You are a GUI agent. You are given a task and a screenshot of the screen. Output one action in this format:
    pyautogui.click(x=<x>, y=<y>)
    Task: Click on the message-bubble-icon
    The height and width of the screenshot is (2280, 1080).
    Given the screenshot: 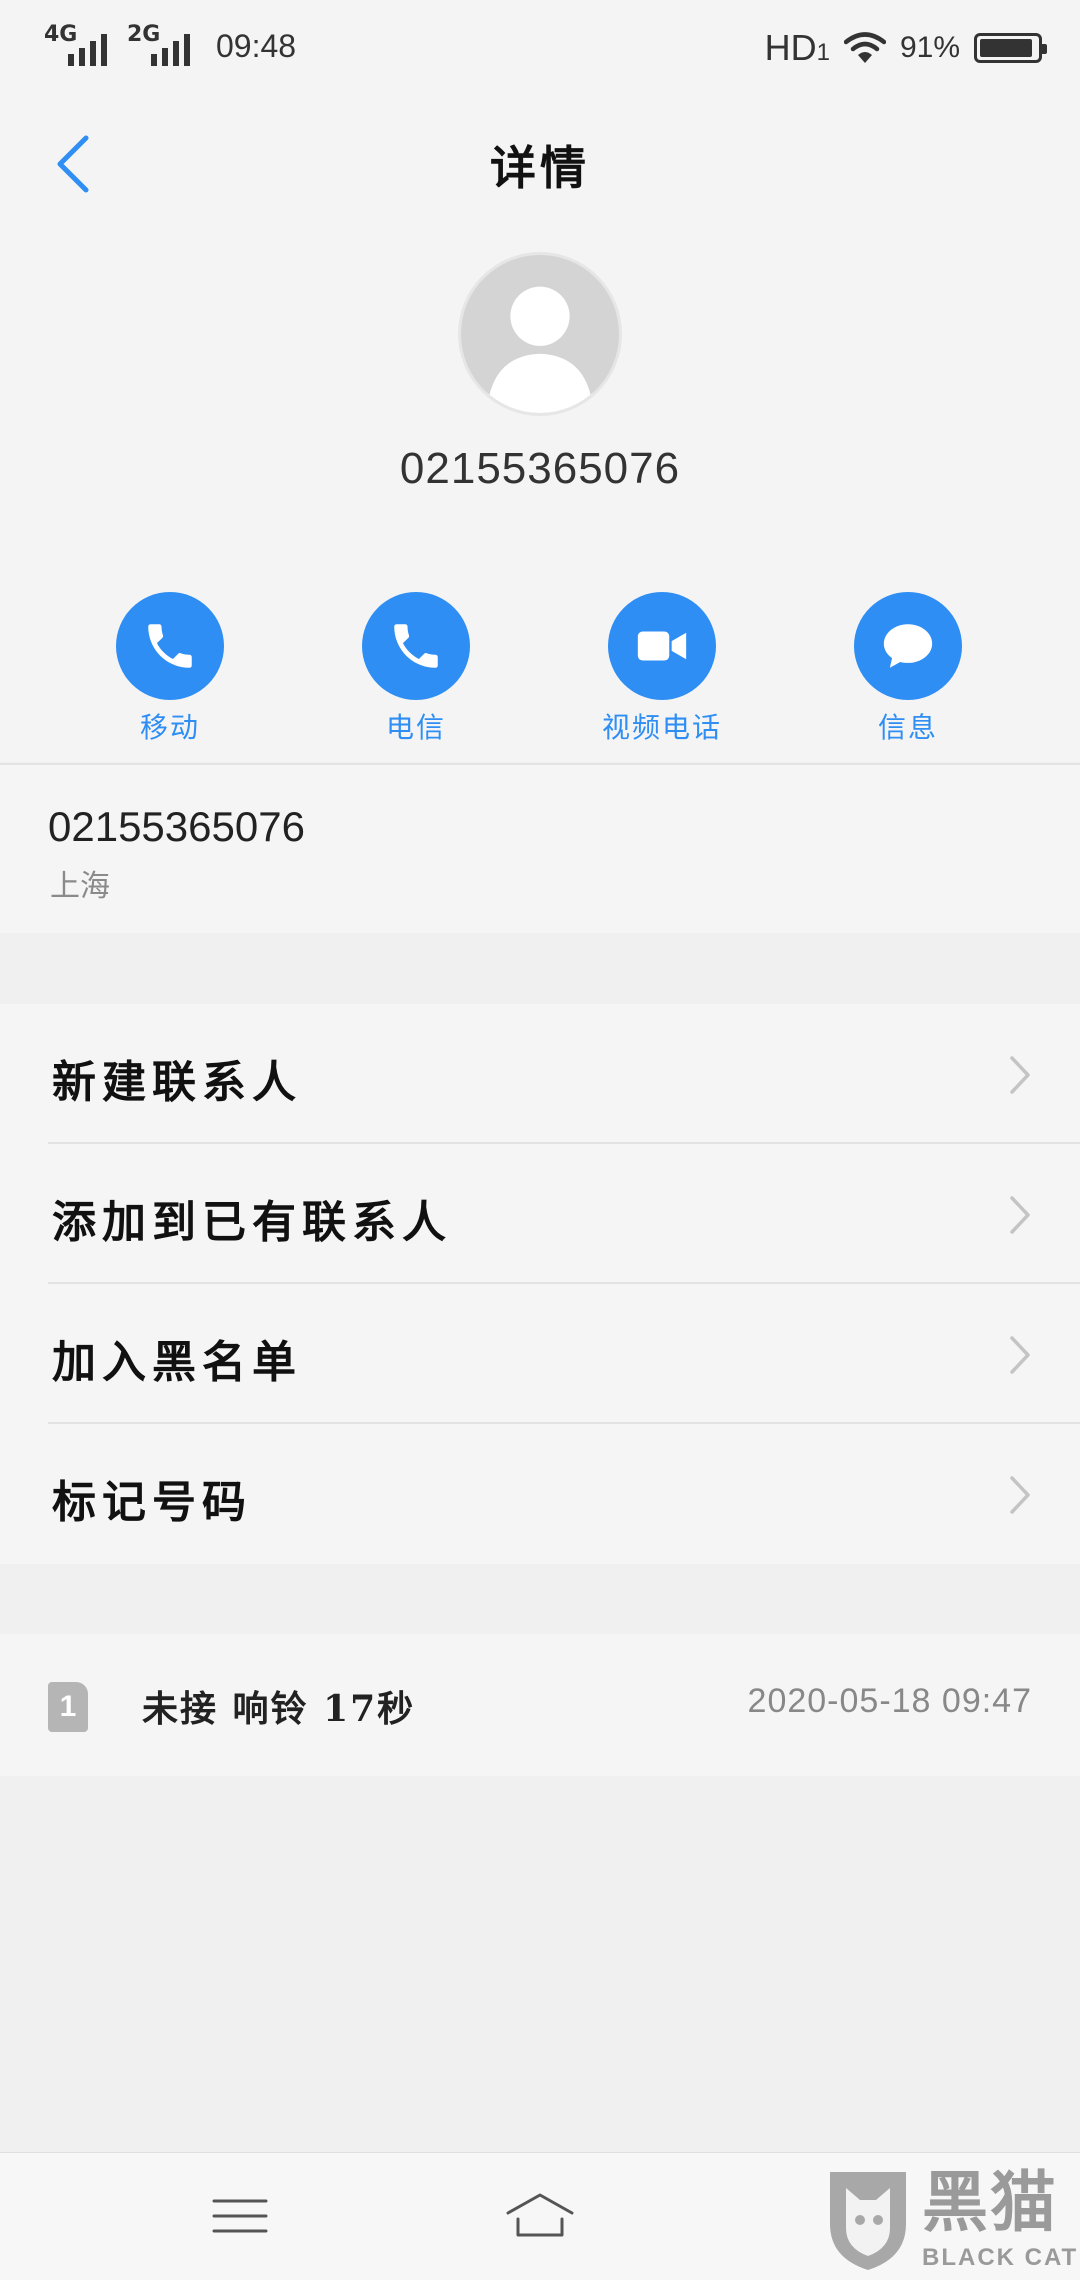 What is the action you would take?
    pyautogui.click(x=908, y=646)
    